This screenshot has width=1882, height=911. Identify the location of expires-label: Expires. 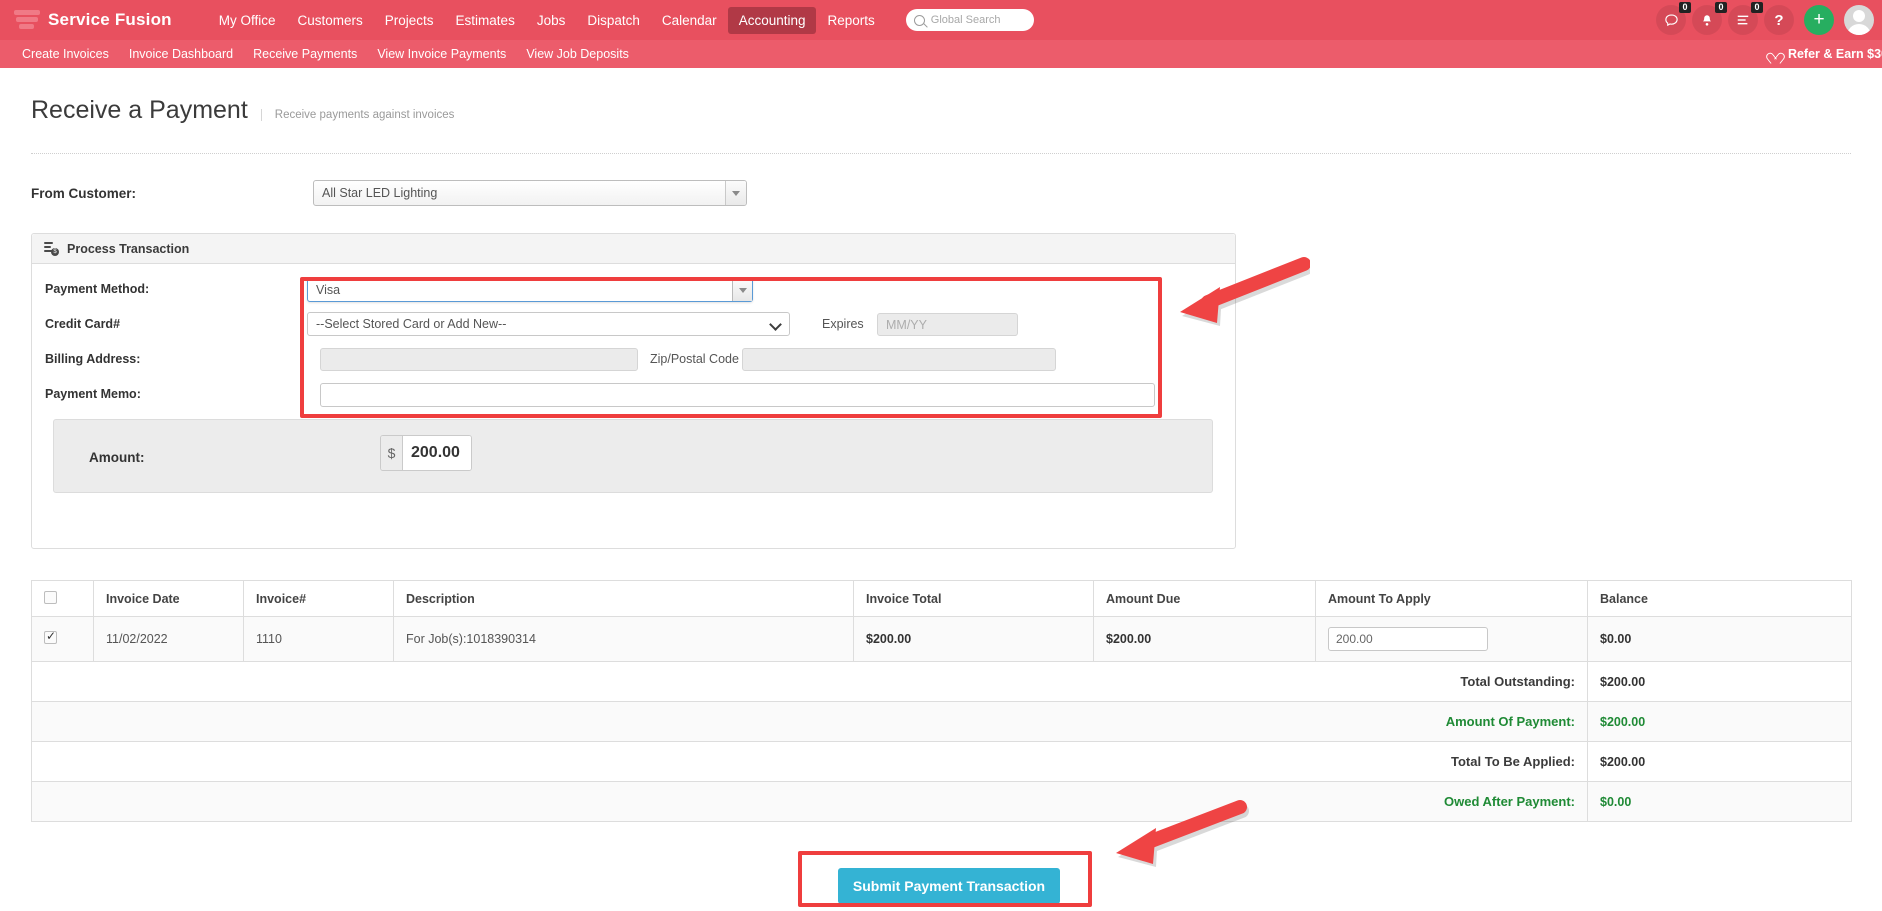
(843, 324).